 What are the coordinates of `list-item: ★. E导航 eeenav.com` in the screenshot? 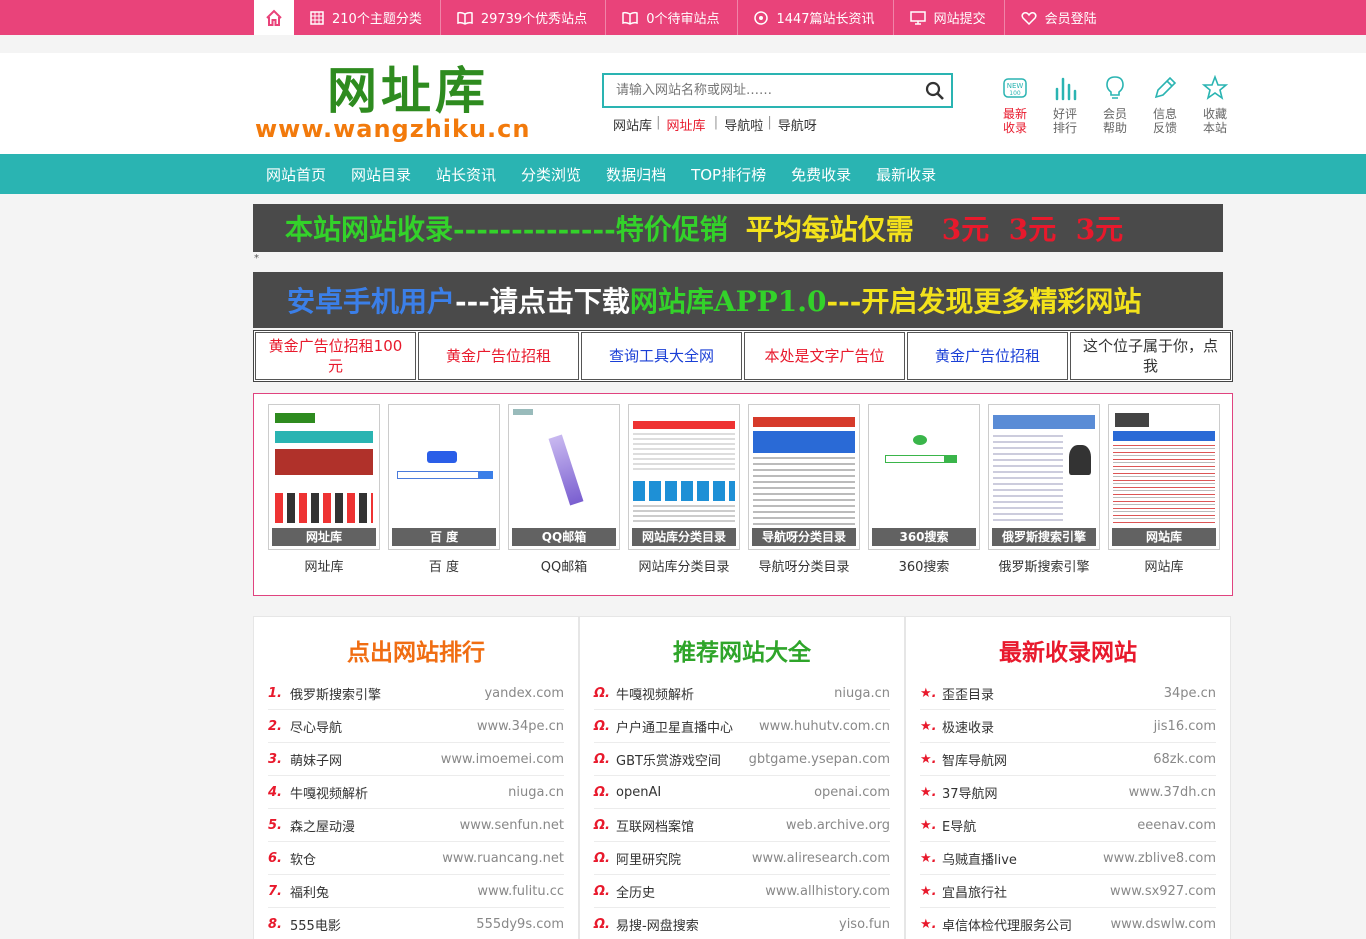 It's located at (1068, 825).